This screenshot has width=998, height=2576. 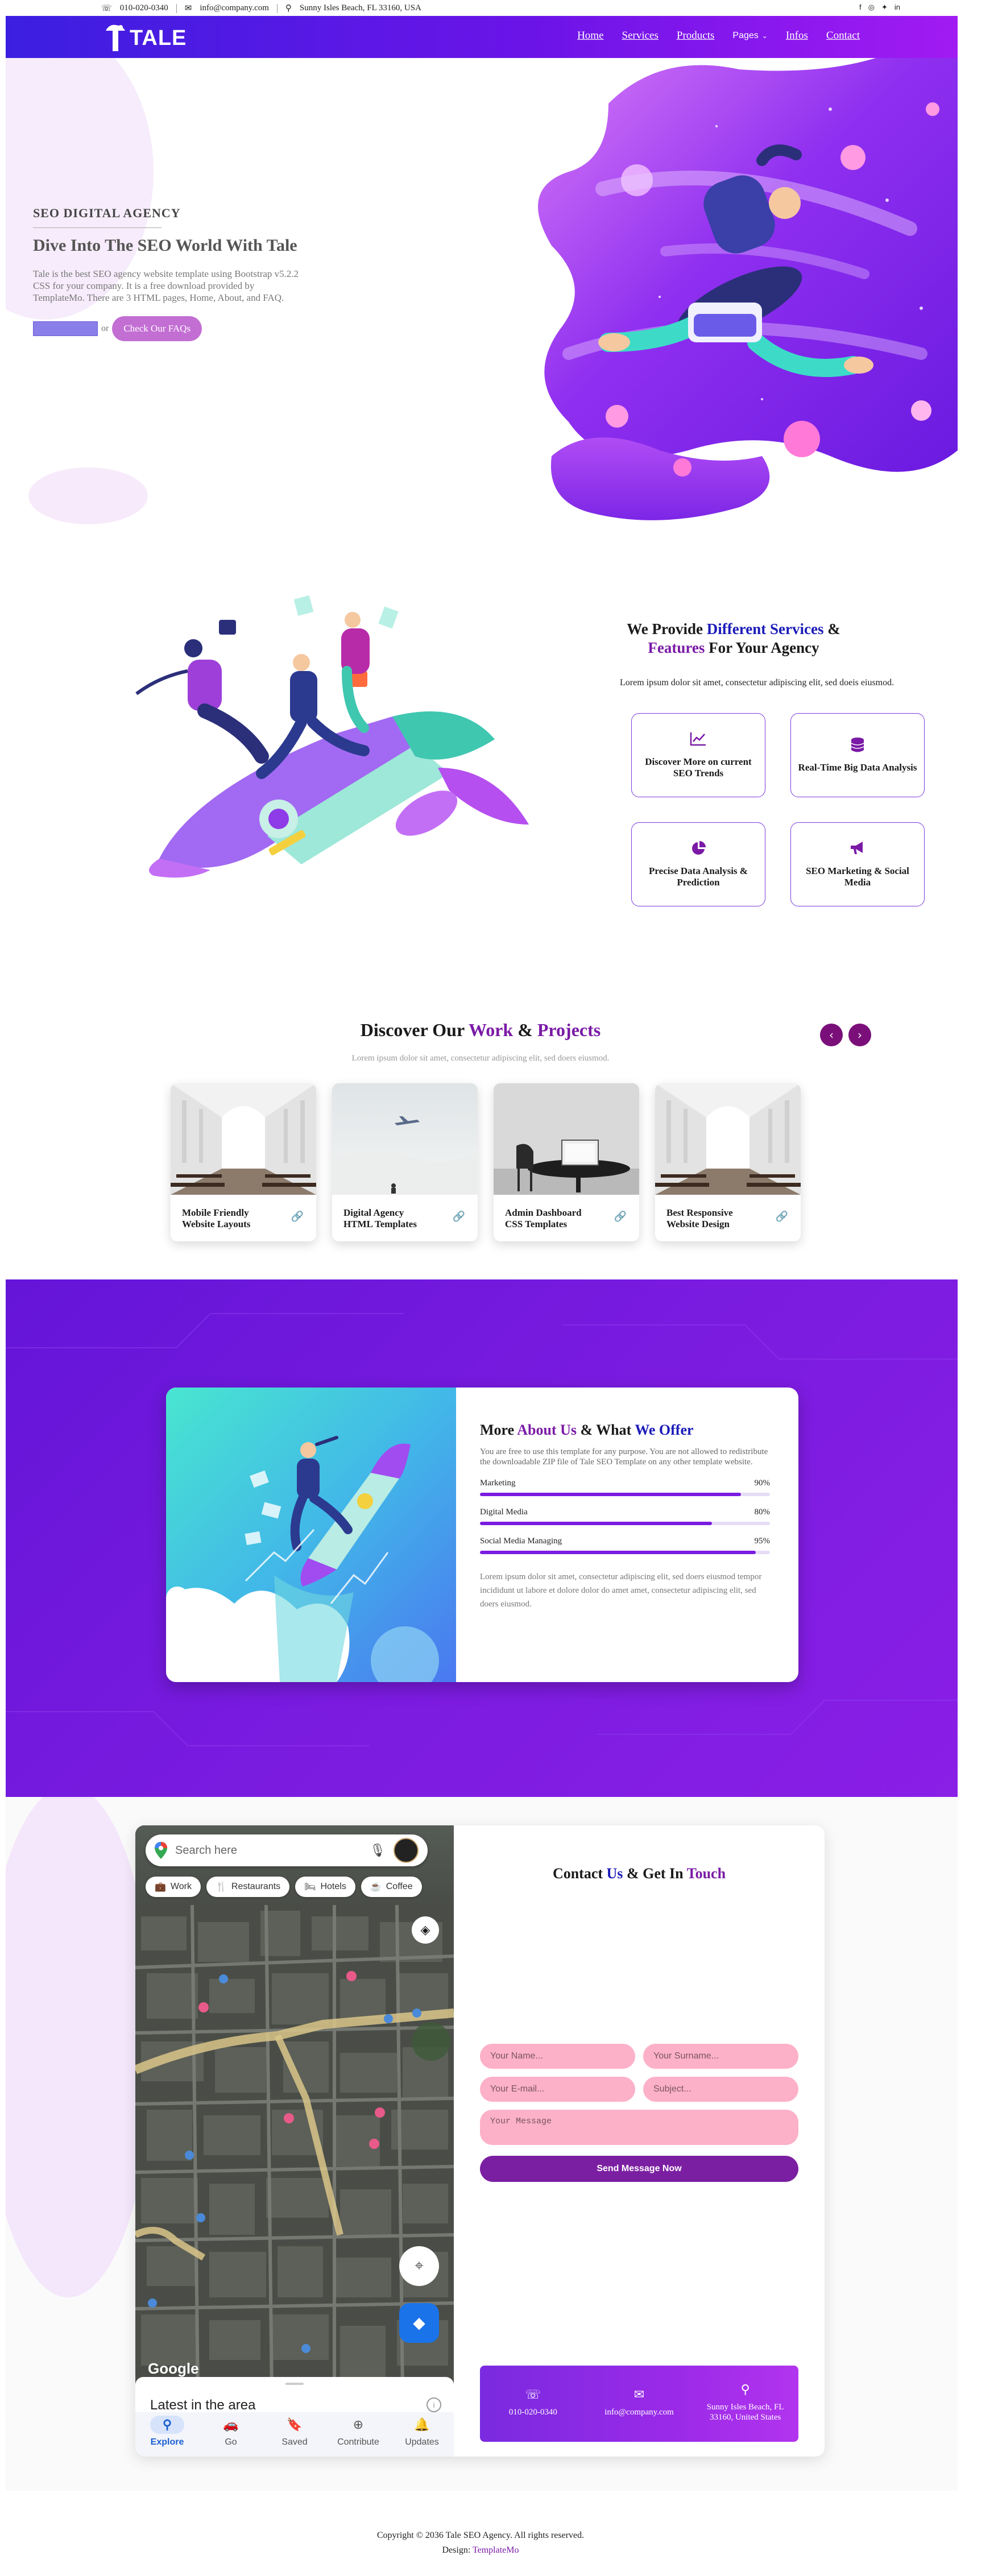 What do you see at coordinates (168, 2436) in the screenshot?
I see `tab-explore: ⚲ Explore` at bounding box center [168, 2436].